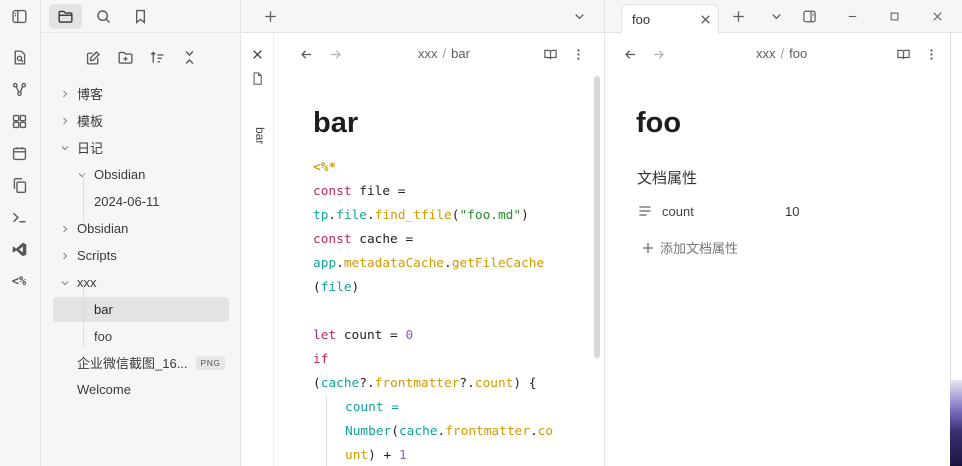 This screenshot has height=466, width=962. I want to click on bookmark-icon, so click(140, 16).